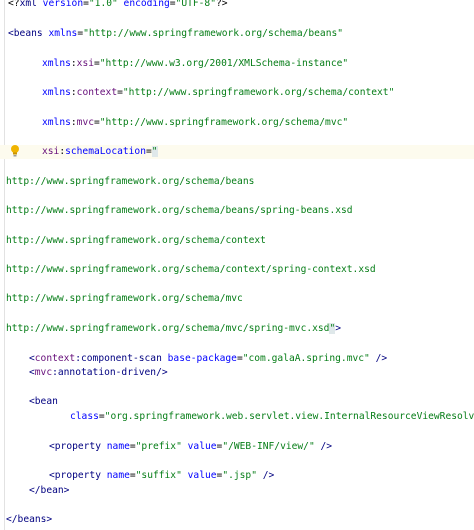  What do you see at coordinates (239, 475) in the screenshot?
I see `code-token: ".jsp"` at bounding box center [239, 475].